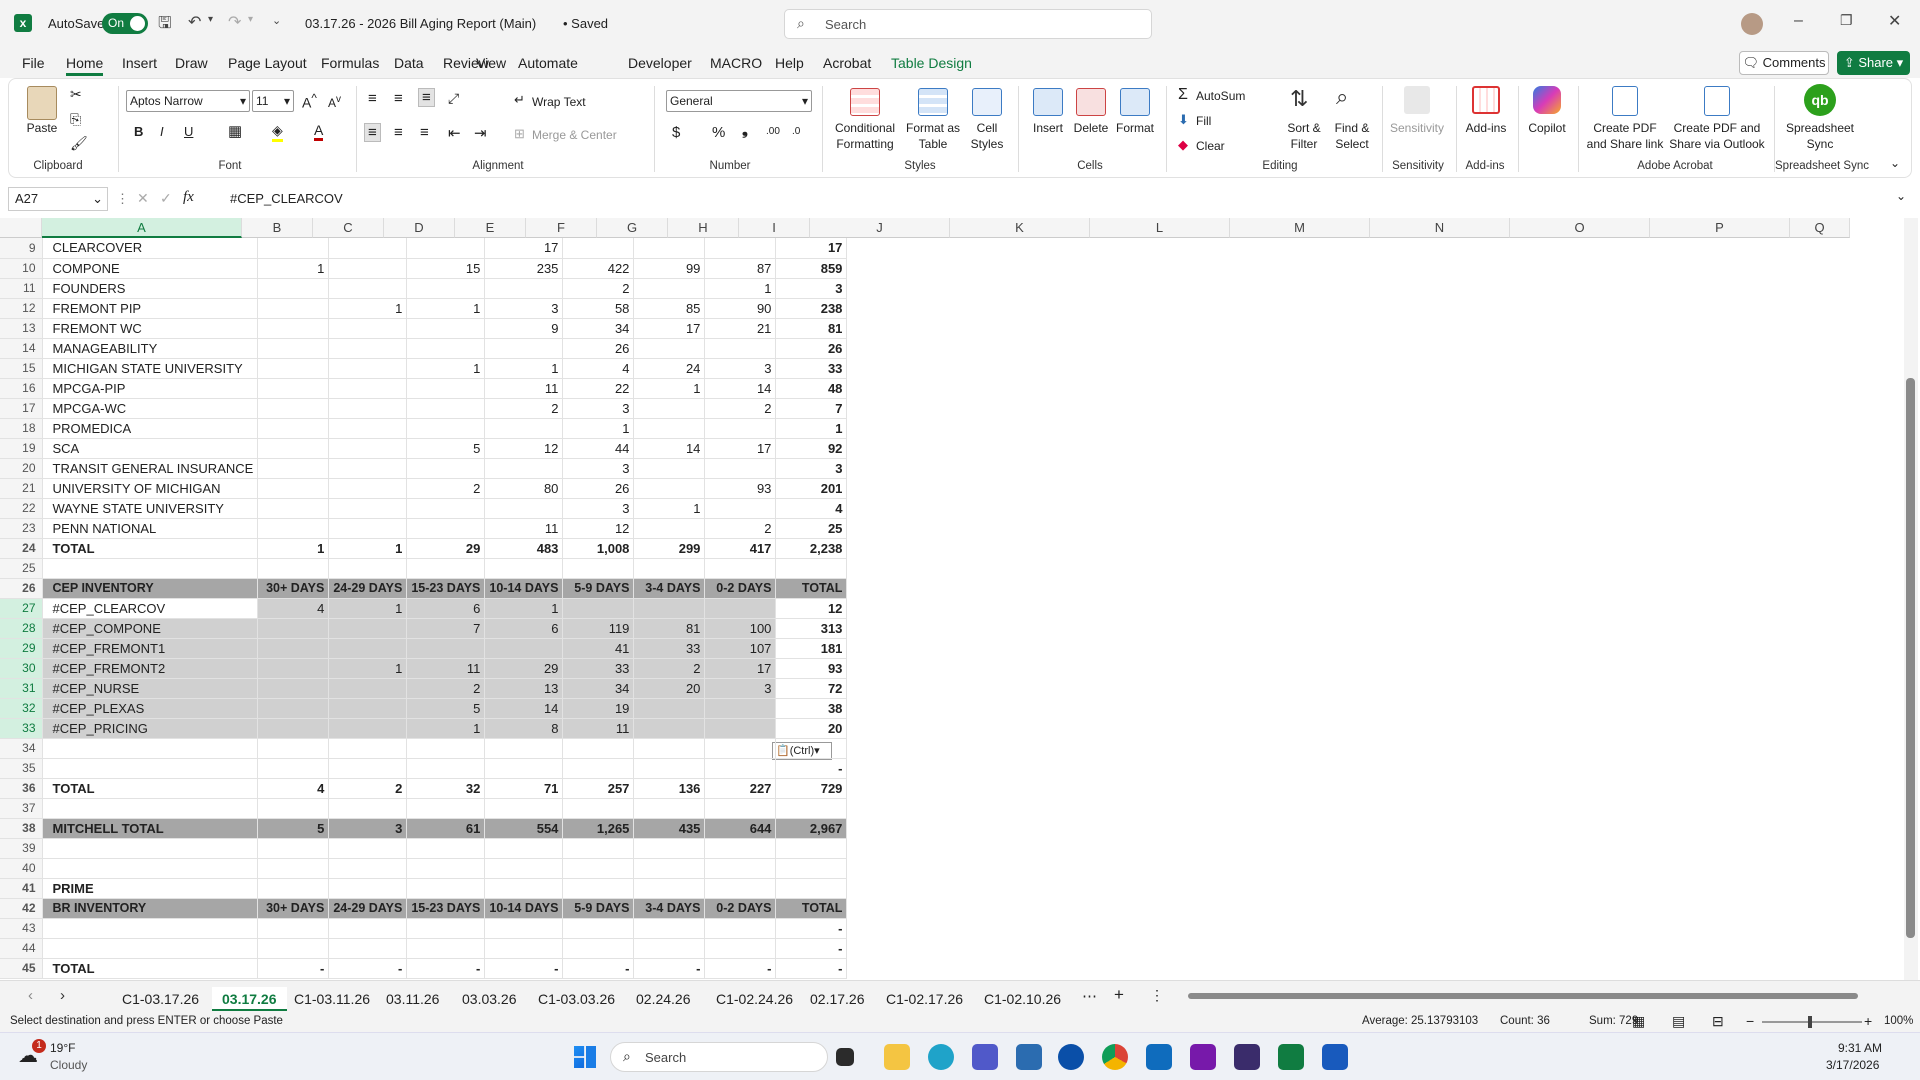 The image size is (1920, 1080). I want to click on value-cell: 22, so click(598, 388).